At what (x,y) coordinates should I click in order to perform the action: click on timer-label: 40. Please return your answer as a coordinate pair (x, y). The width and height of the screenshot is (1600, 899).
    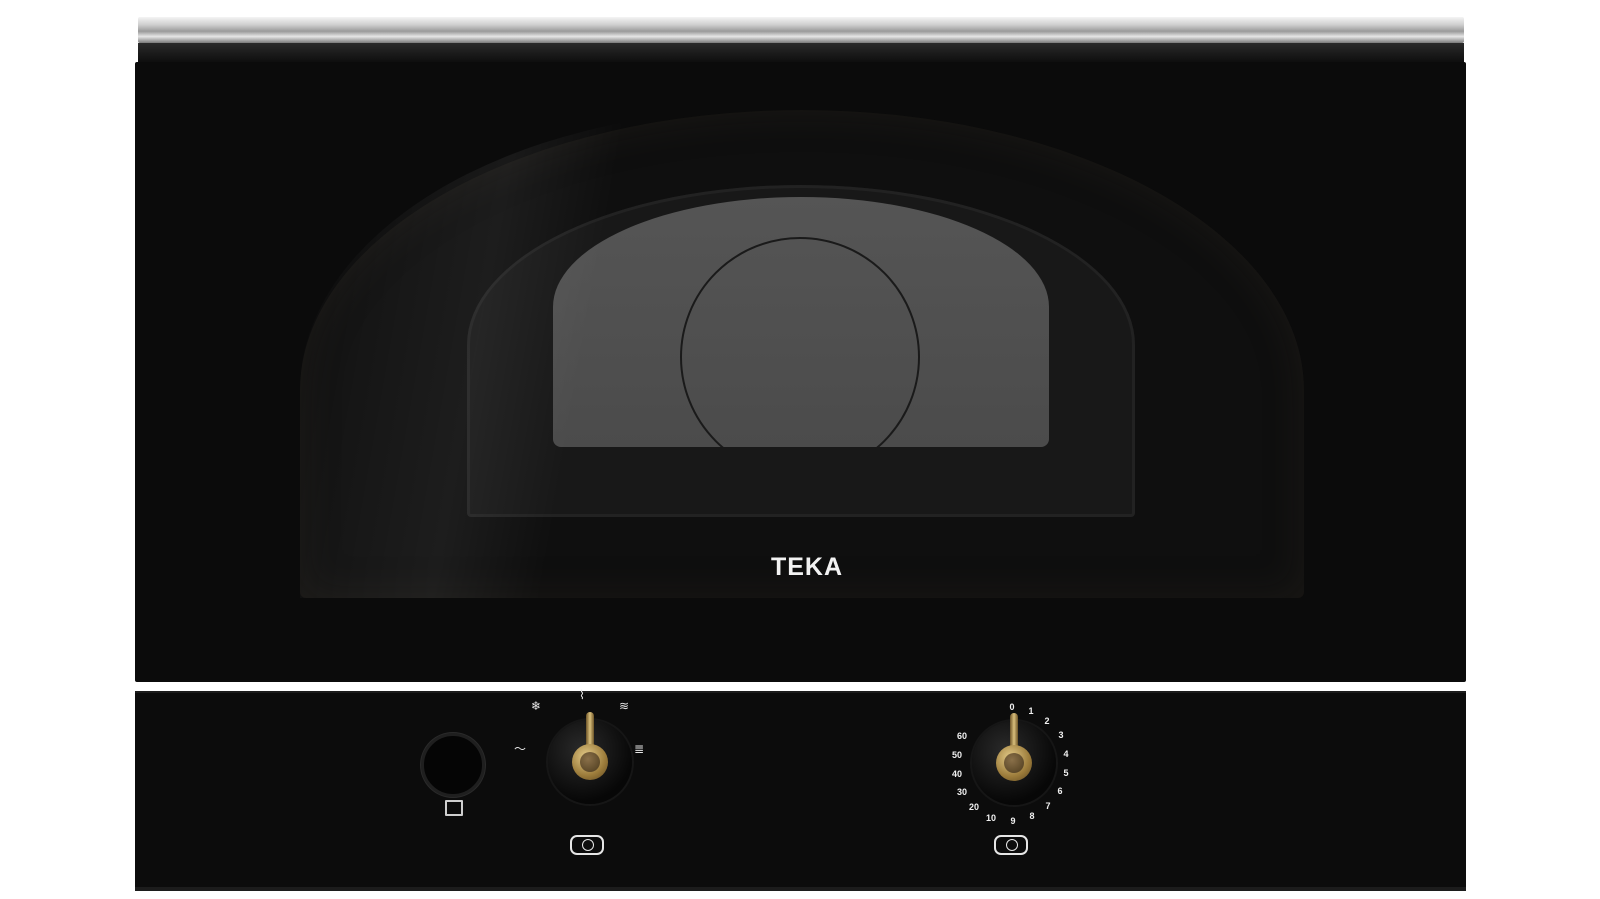
    Looking at the image, I should click on (957, 774).